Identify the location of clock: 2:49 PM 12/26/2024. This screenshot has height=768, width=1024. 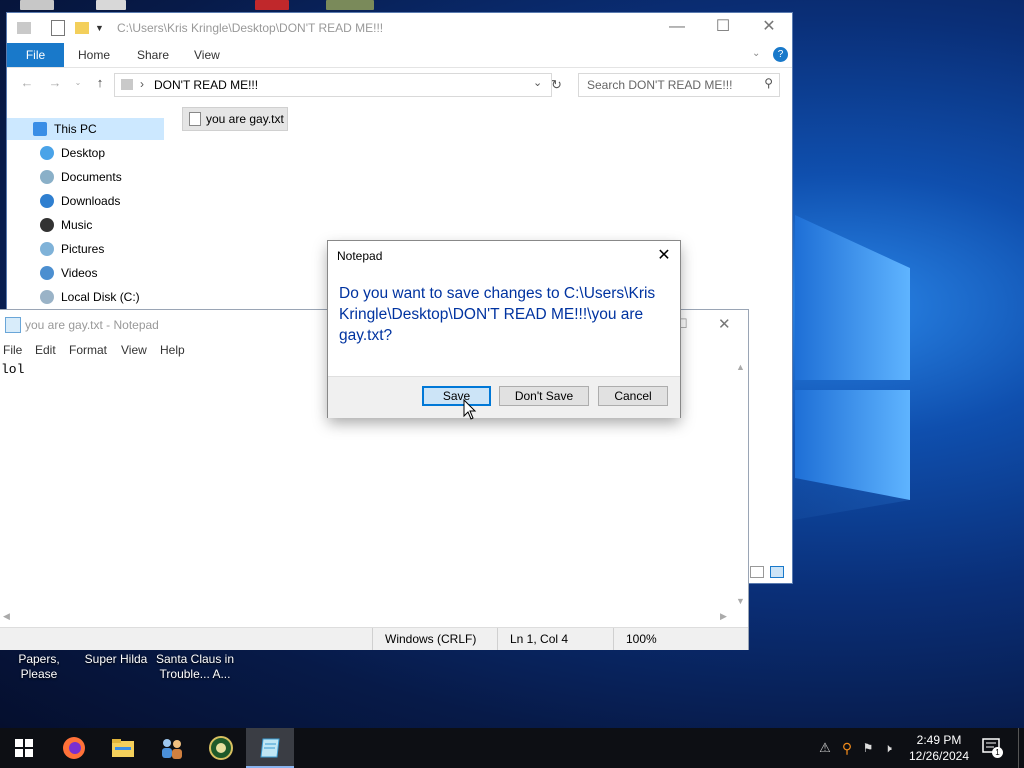
(939, 748).